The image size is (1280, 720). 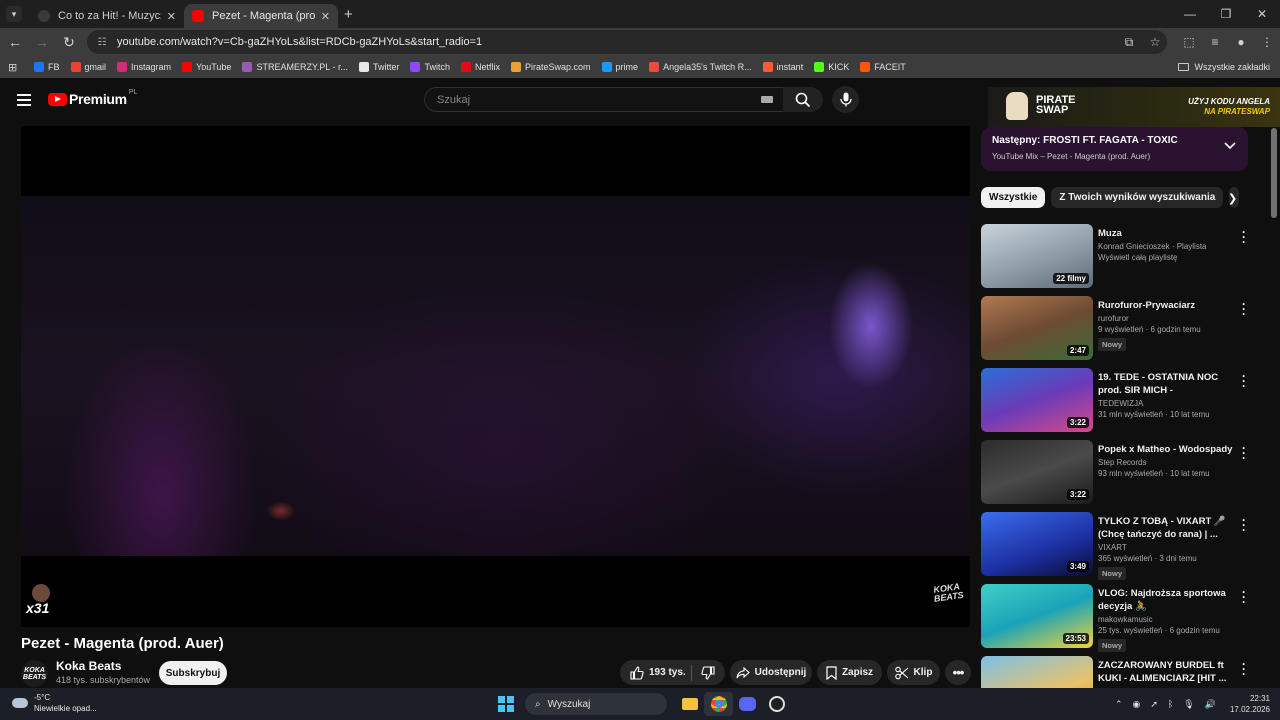 What do you see at coordinates (831, 67) in the screenshot?
I see `bookmark-item: KICK` at bounding box center [831, 67].